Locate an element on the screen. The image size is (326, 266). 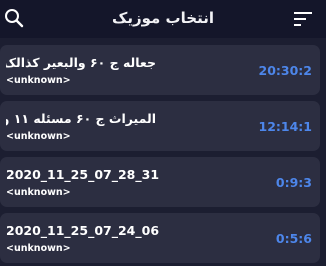
app-bar: انتخاب موزیک is located at coordinates (163, 19).